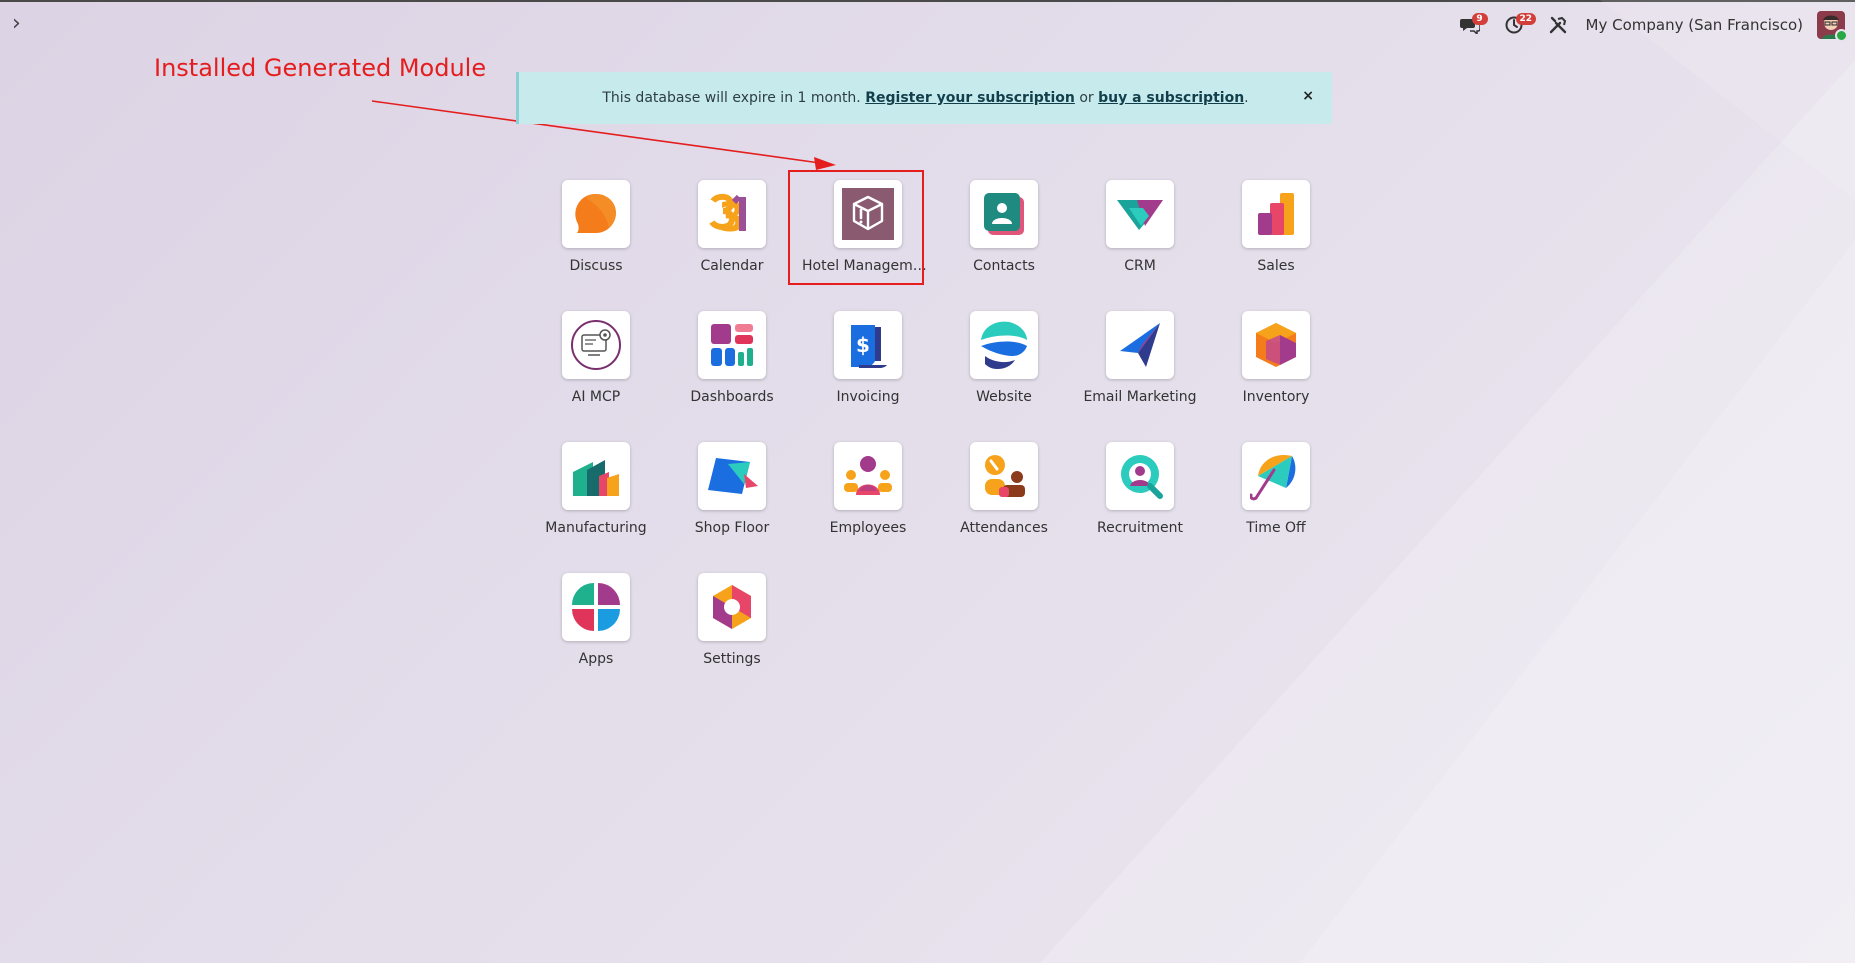 The width and height of the screenshot is (1855, 963). I want to click on apps-icon, so click(596, 607).